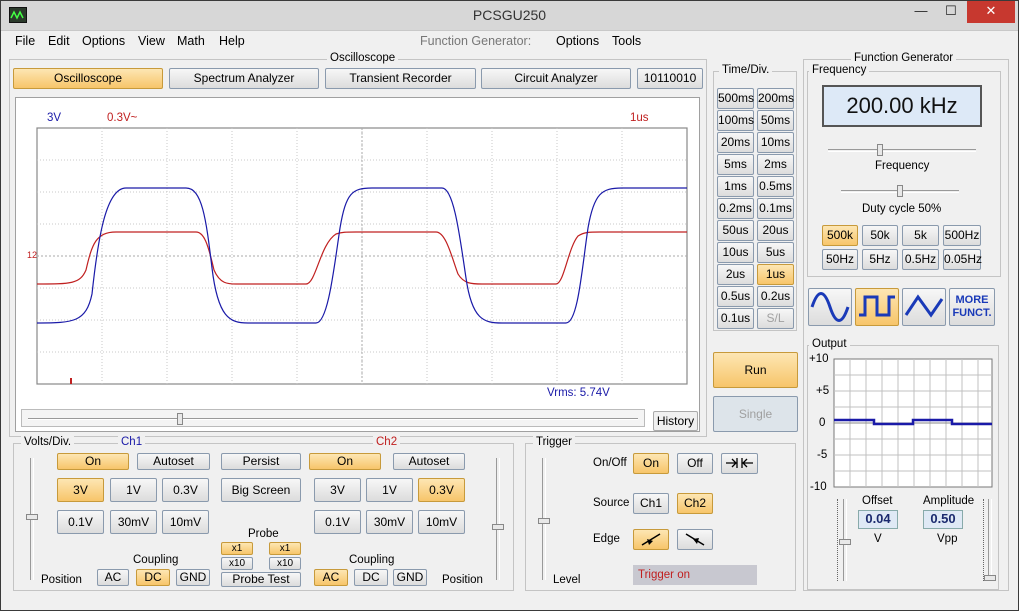 Image resolution: width=1019 pixels, height=611 pixels. What do you see at coordinates (775, 142) in the screenshot?
I see `timediv-10ms: 10ms` at bounding box center [775, 142].